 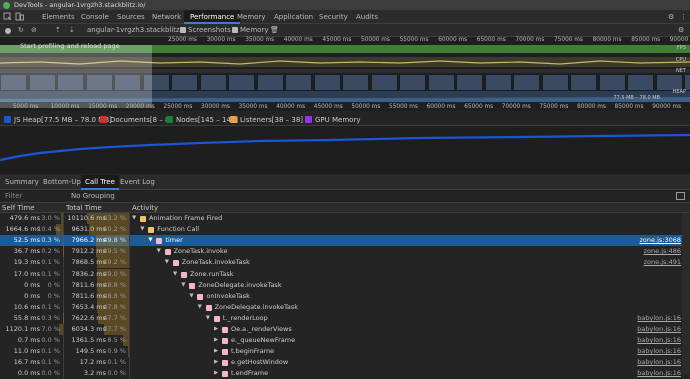 I want to click on total-time-cell: 7912.2 ms49.5 %, so click(x=97, y=251).